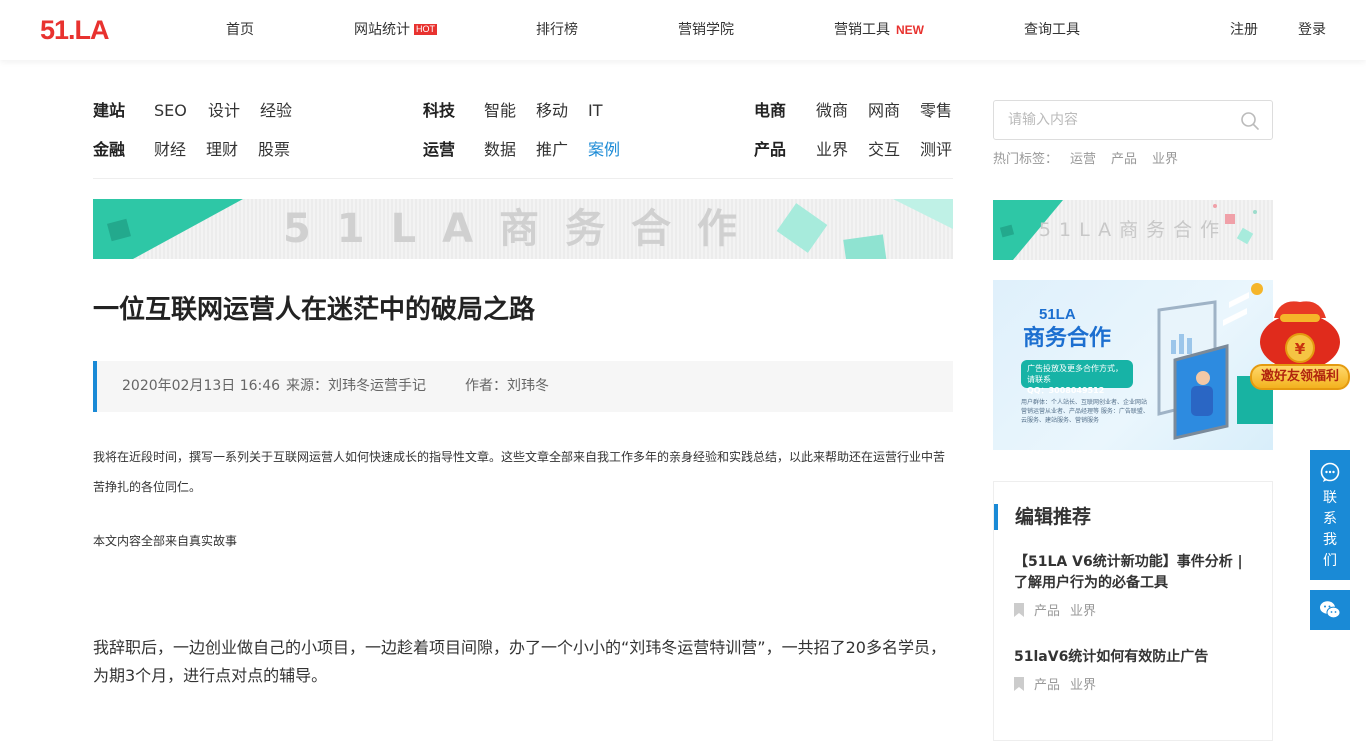 The width and height of the screenshot is (1366, 741). I want to click on nav-site-stats: 网站统计 HOT, so click(395, 30).